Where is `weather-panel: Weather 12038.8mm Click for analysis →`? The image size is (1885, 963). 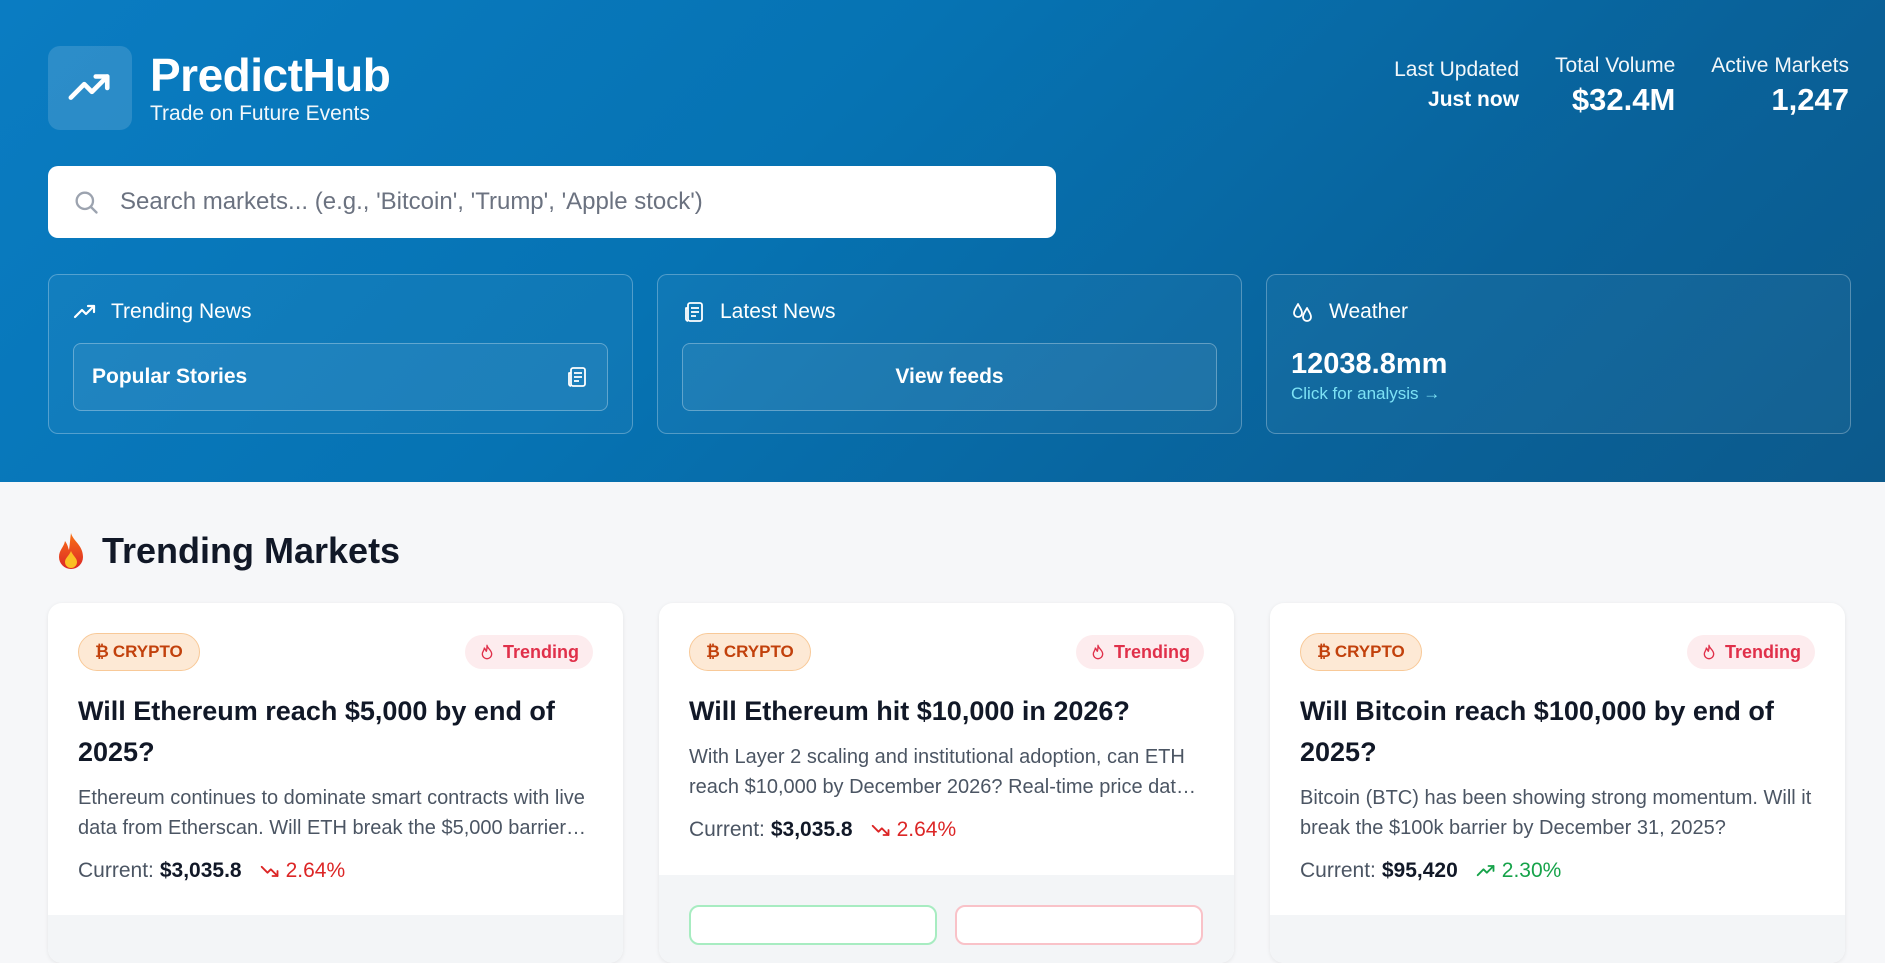
weather-panel: Weather 12038.8mm Click for analysis → is located at coordinates (1558, 354).